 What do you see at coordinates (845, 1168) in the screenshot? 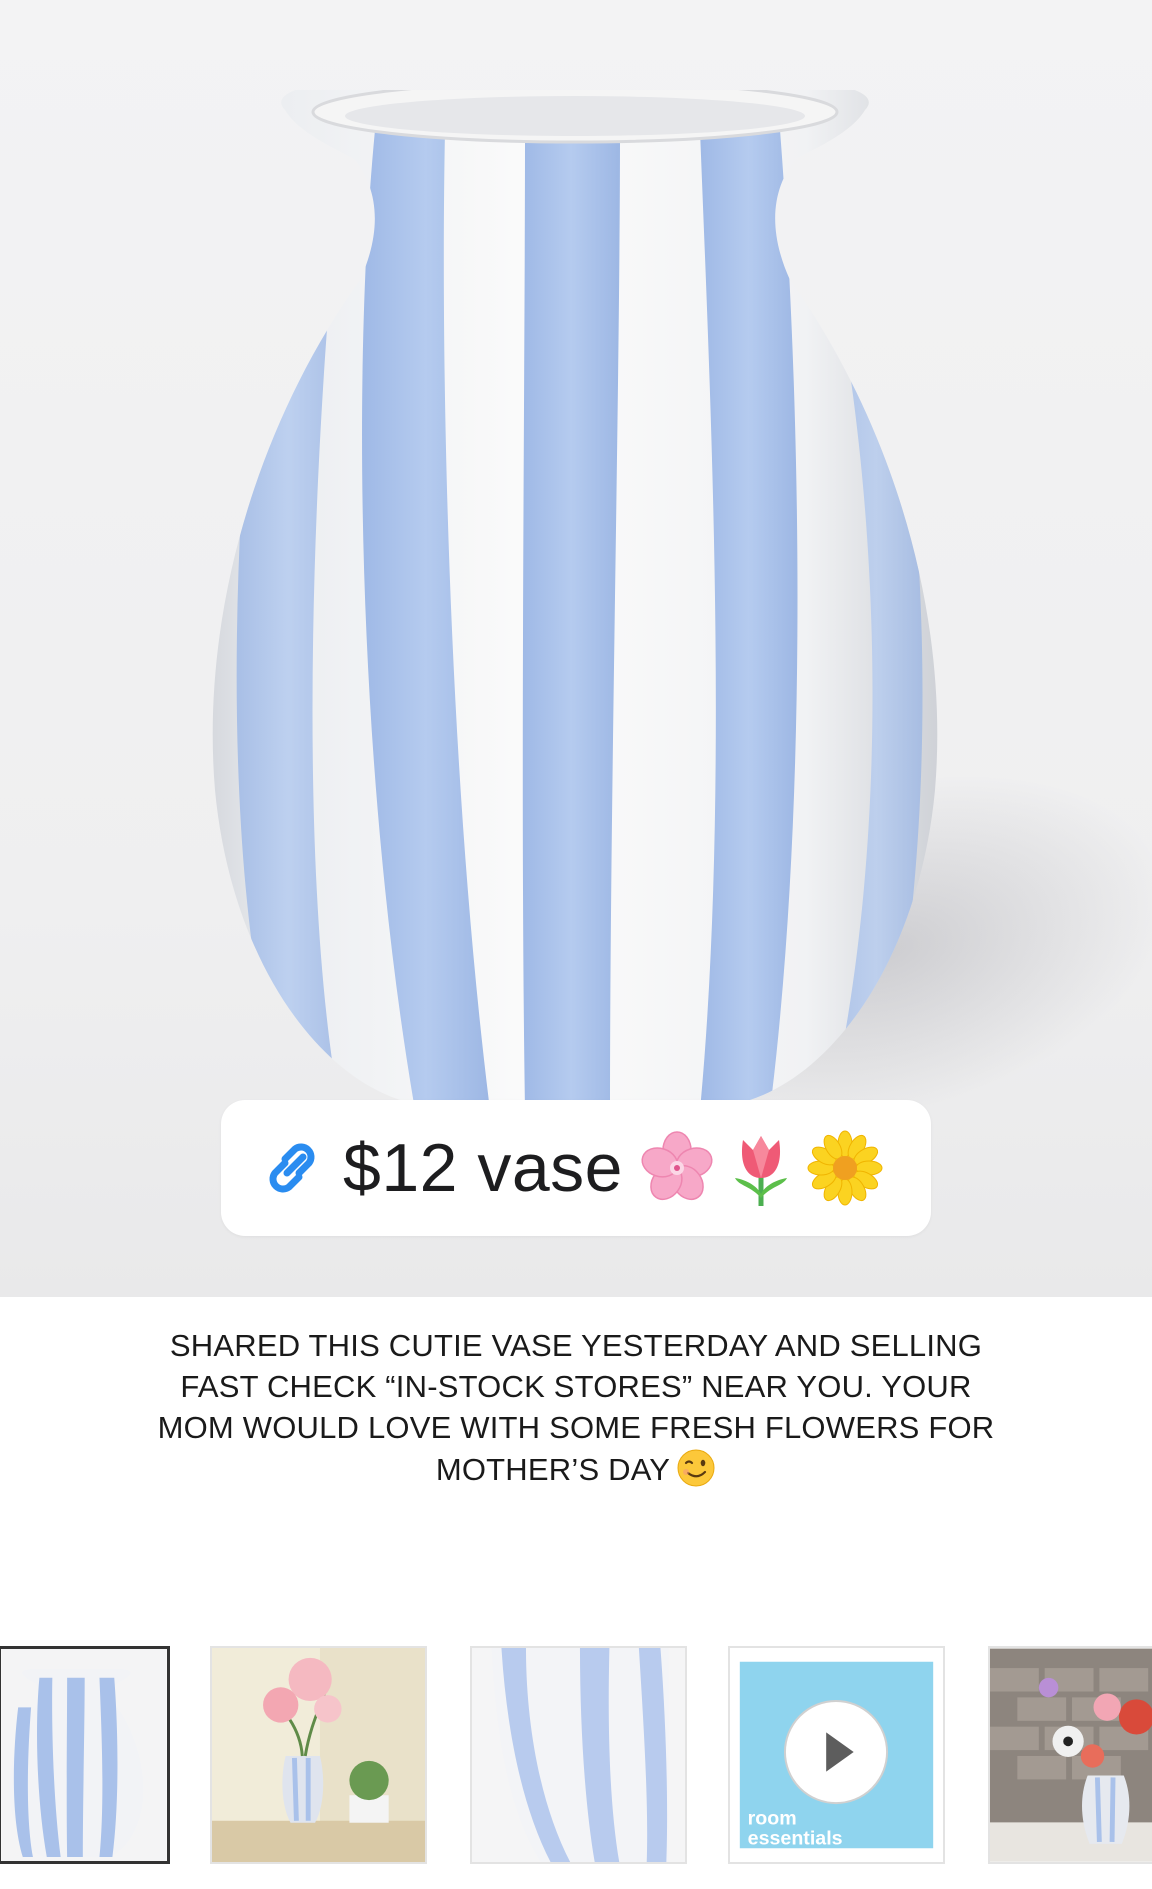
I see `blossom-emoji` at bounding box center [845, 1168].